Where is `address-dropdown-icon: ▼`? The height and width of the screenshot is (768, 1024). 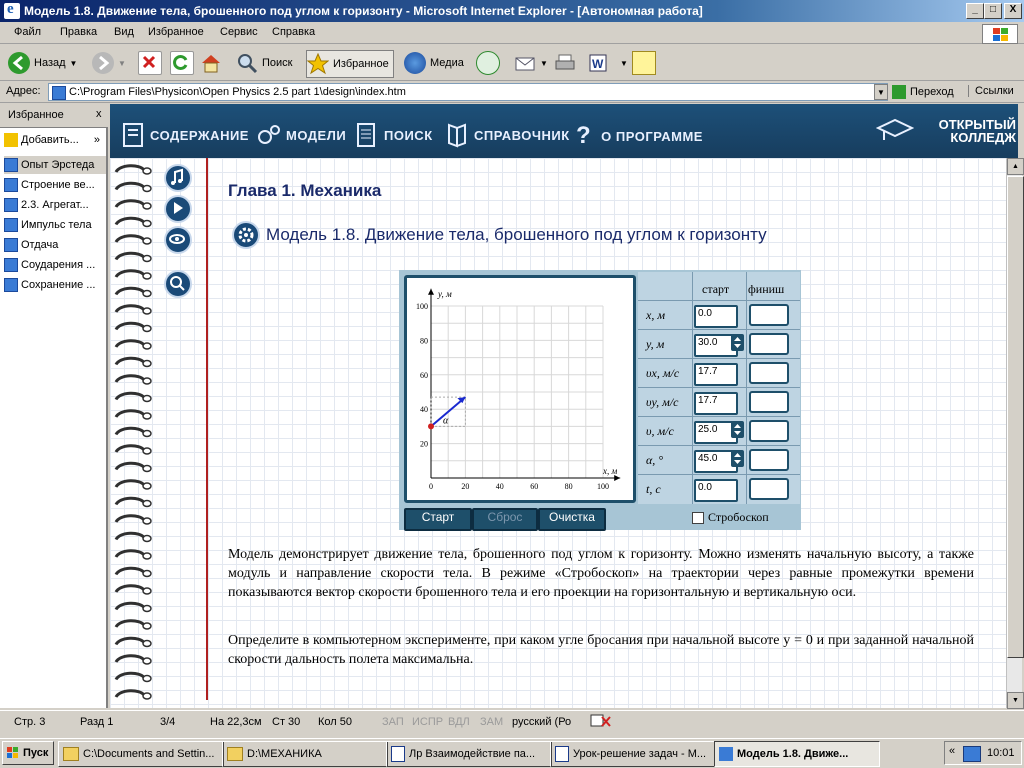
address-dropdown-icon: ▼ is located at coordinates (881, 92).